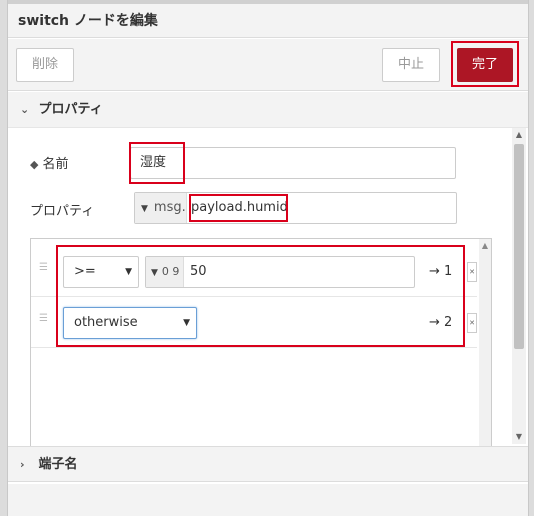 The image size is (534, 516). What do you see at coordinates (268, 21) in the screenshot?
I see `dialog-title: switch ノードを編集` at bounding box center [268, 21].